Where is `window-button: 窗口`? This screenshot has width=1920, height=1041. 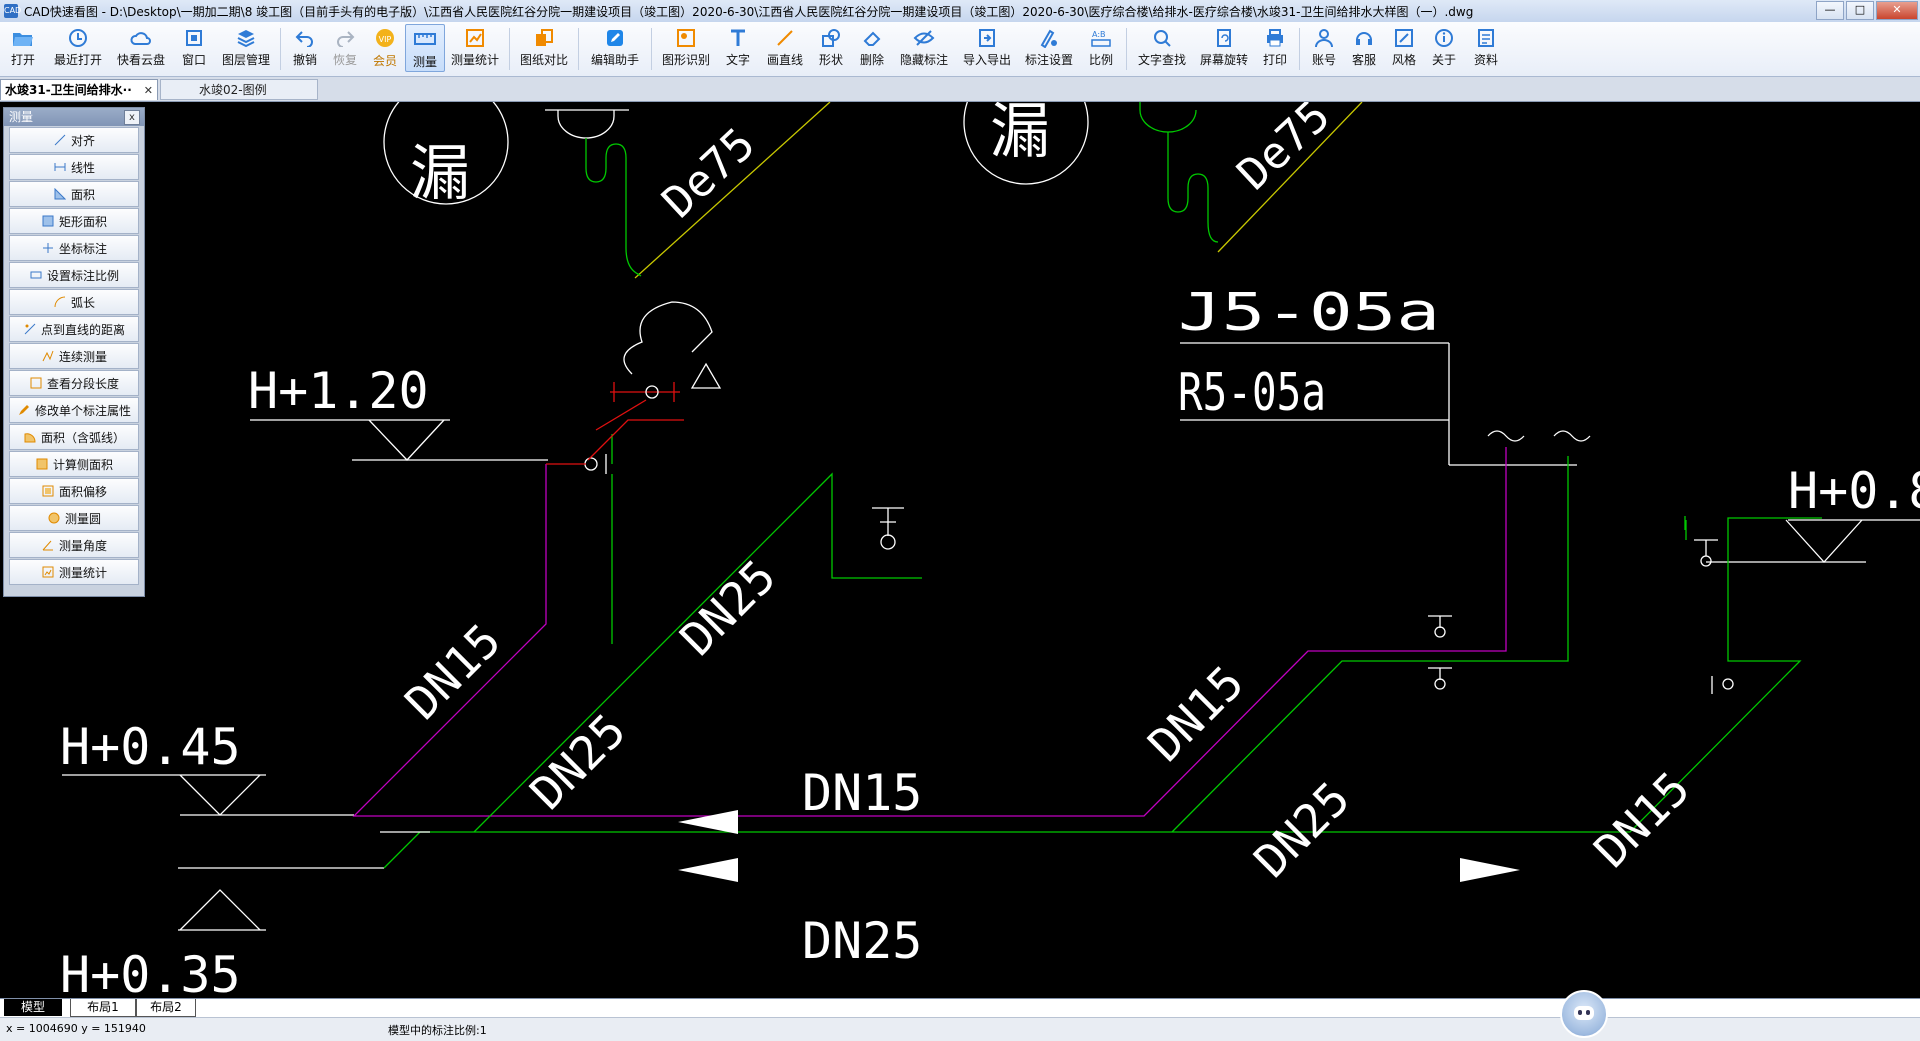 window-button: 窗口 is located at coordinates (194, 45).